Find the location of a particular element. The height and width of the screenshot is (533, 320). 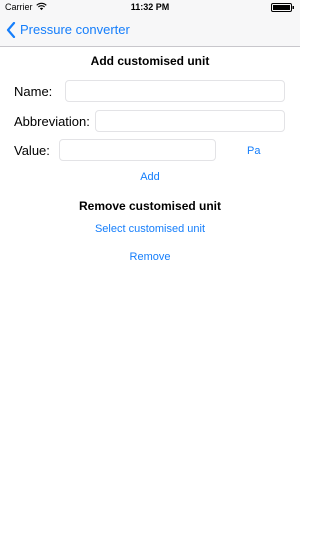

add-section-title: Add customised unit is located at coordinates (150, 61).